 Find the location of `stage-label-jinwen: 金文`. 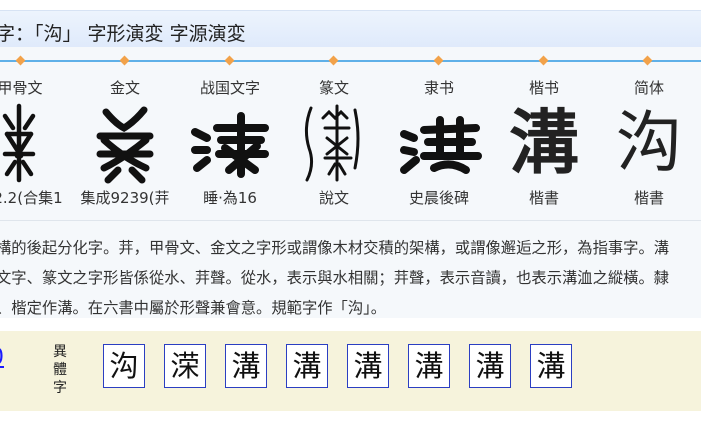

stage-label-jinwen: 金文 is located at coordinates (125, 88).